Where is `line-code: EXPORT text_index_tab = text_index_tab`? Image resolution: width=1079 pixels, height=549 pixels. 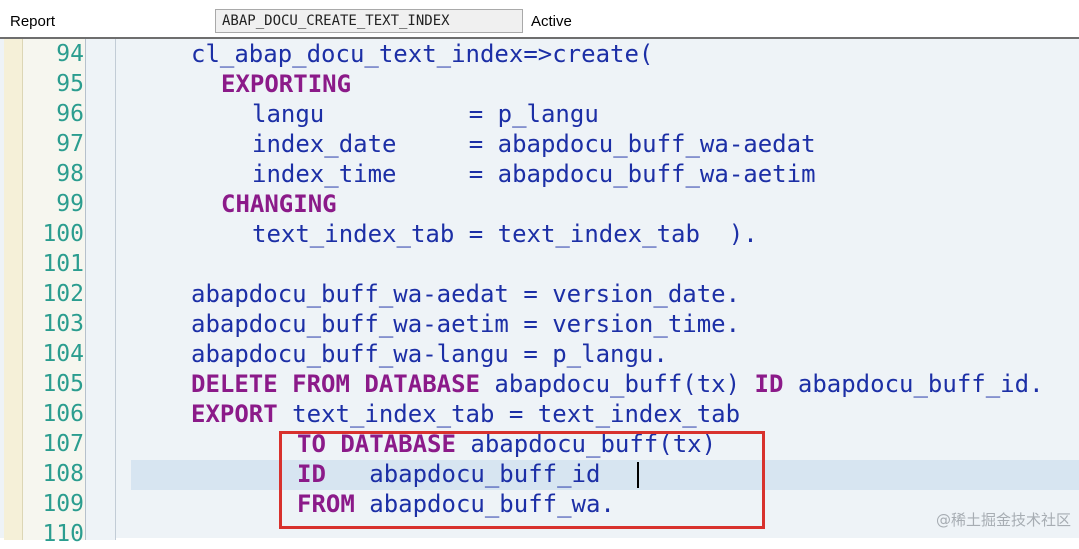 line-code: EXPORT text_index_tab = text_index_tab is located at coordinates (465, 414).